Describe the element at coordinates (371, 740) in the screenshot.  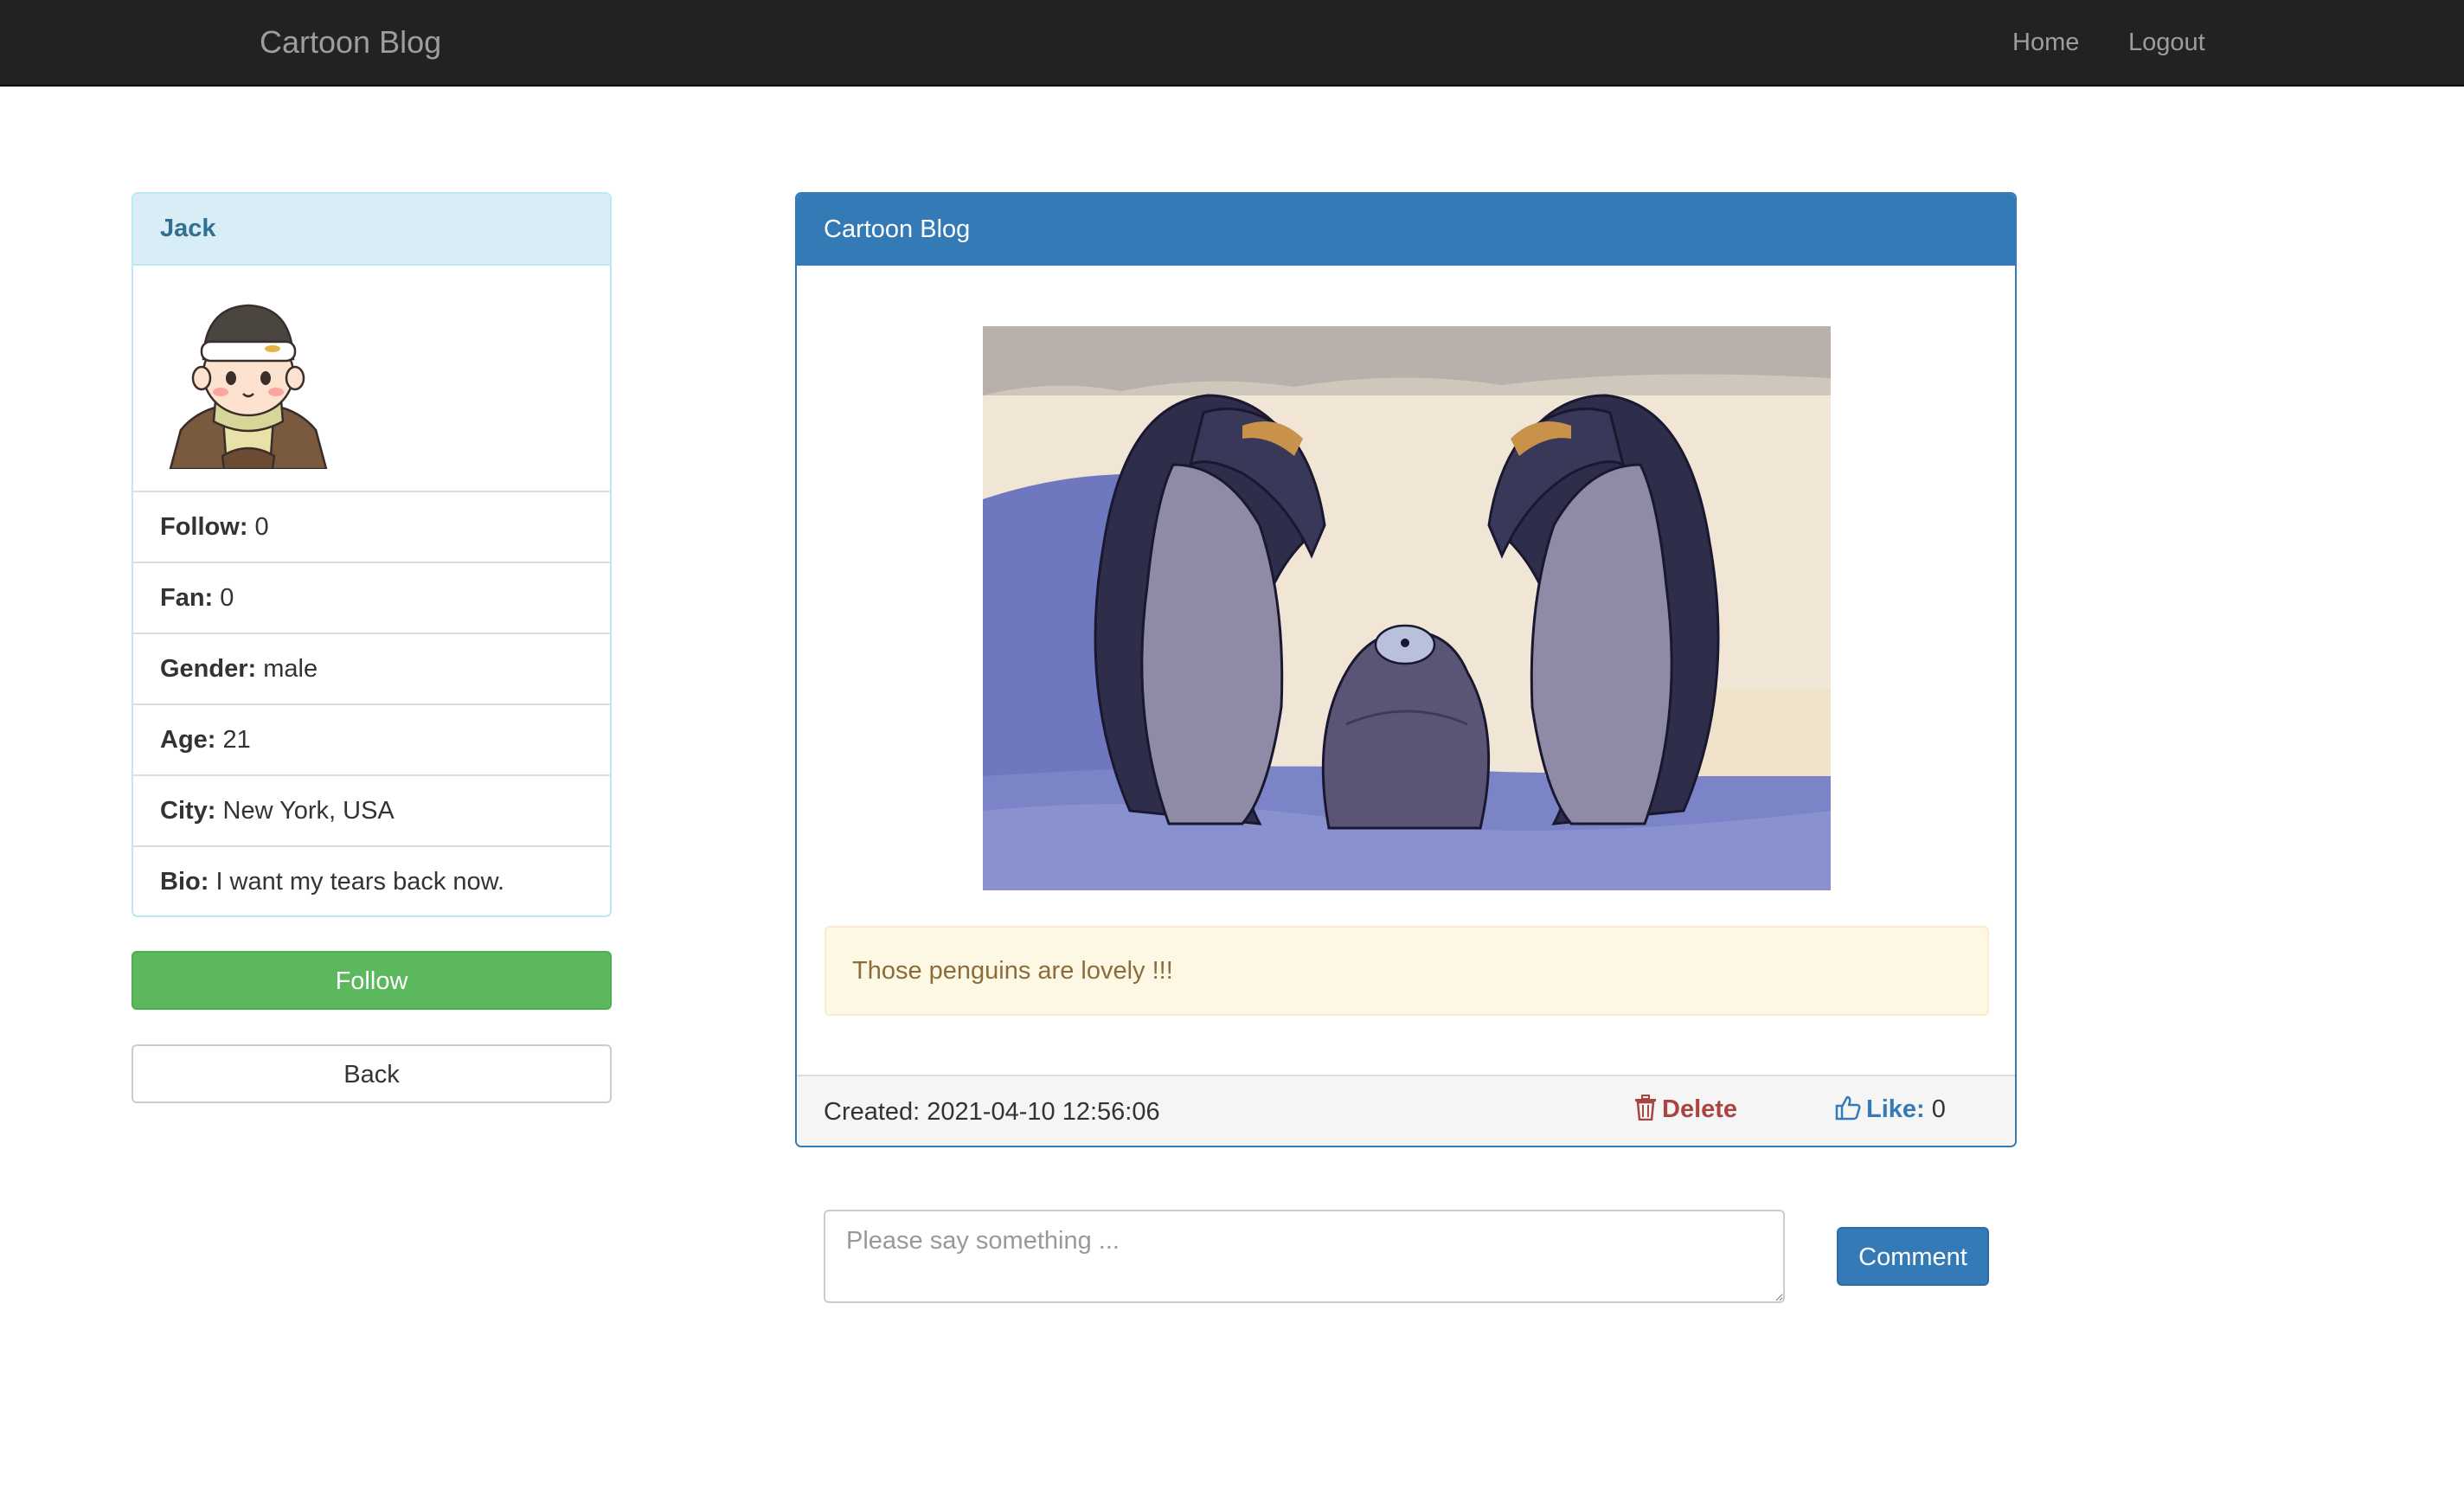
I see `profile-age-row: Age: 21` at that location.